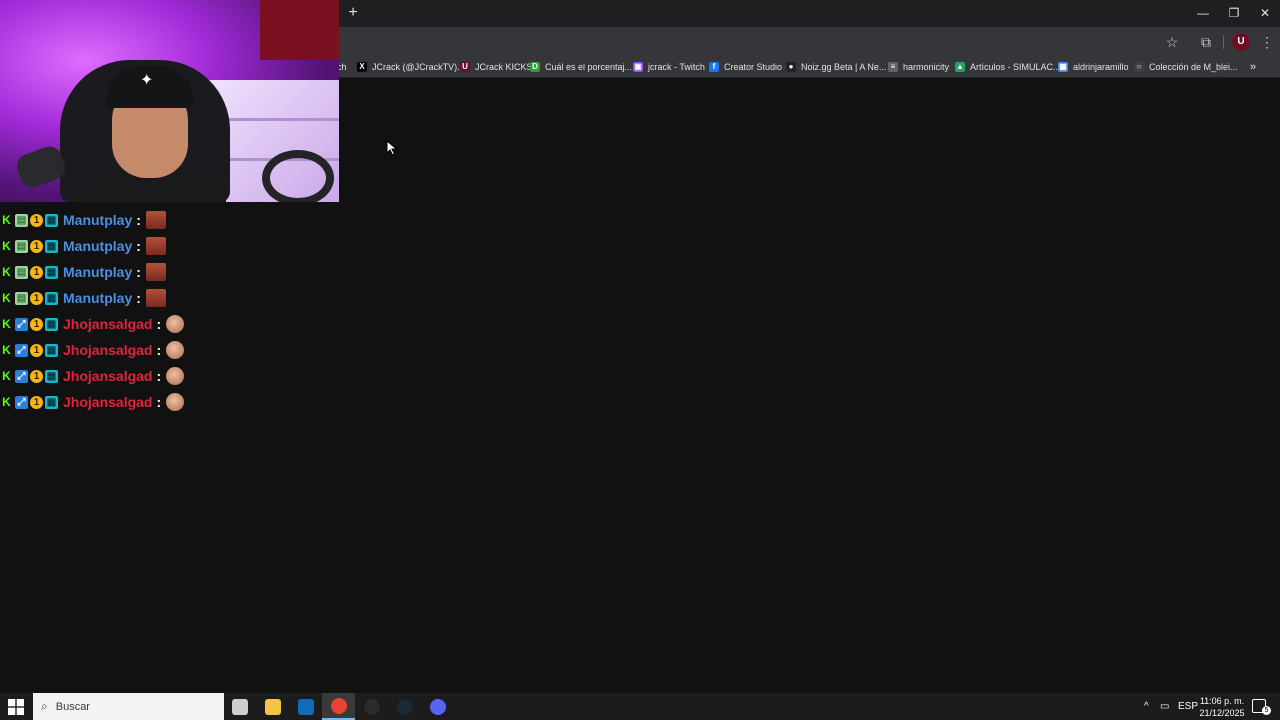 Image resolution: width=1280 pixels, height=720 pixels. Describe the element at coordinates (791, 67) in the screenshot. I see `noiz-logo-icon: ●` at that location.